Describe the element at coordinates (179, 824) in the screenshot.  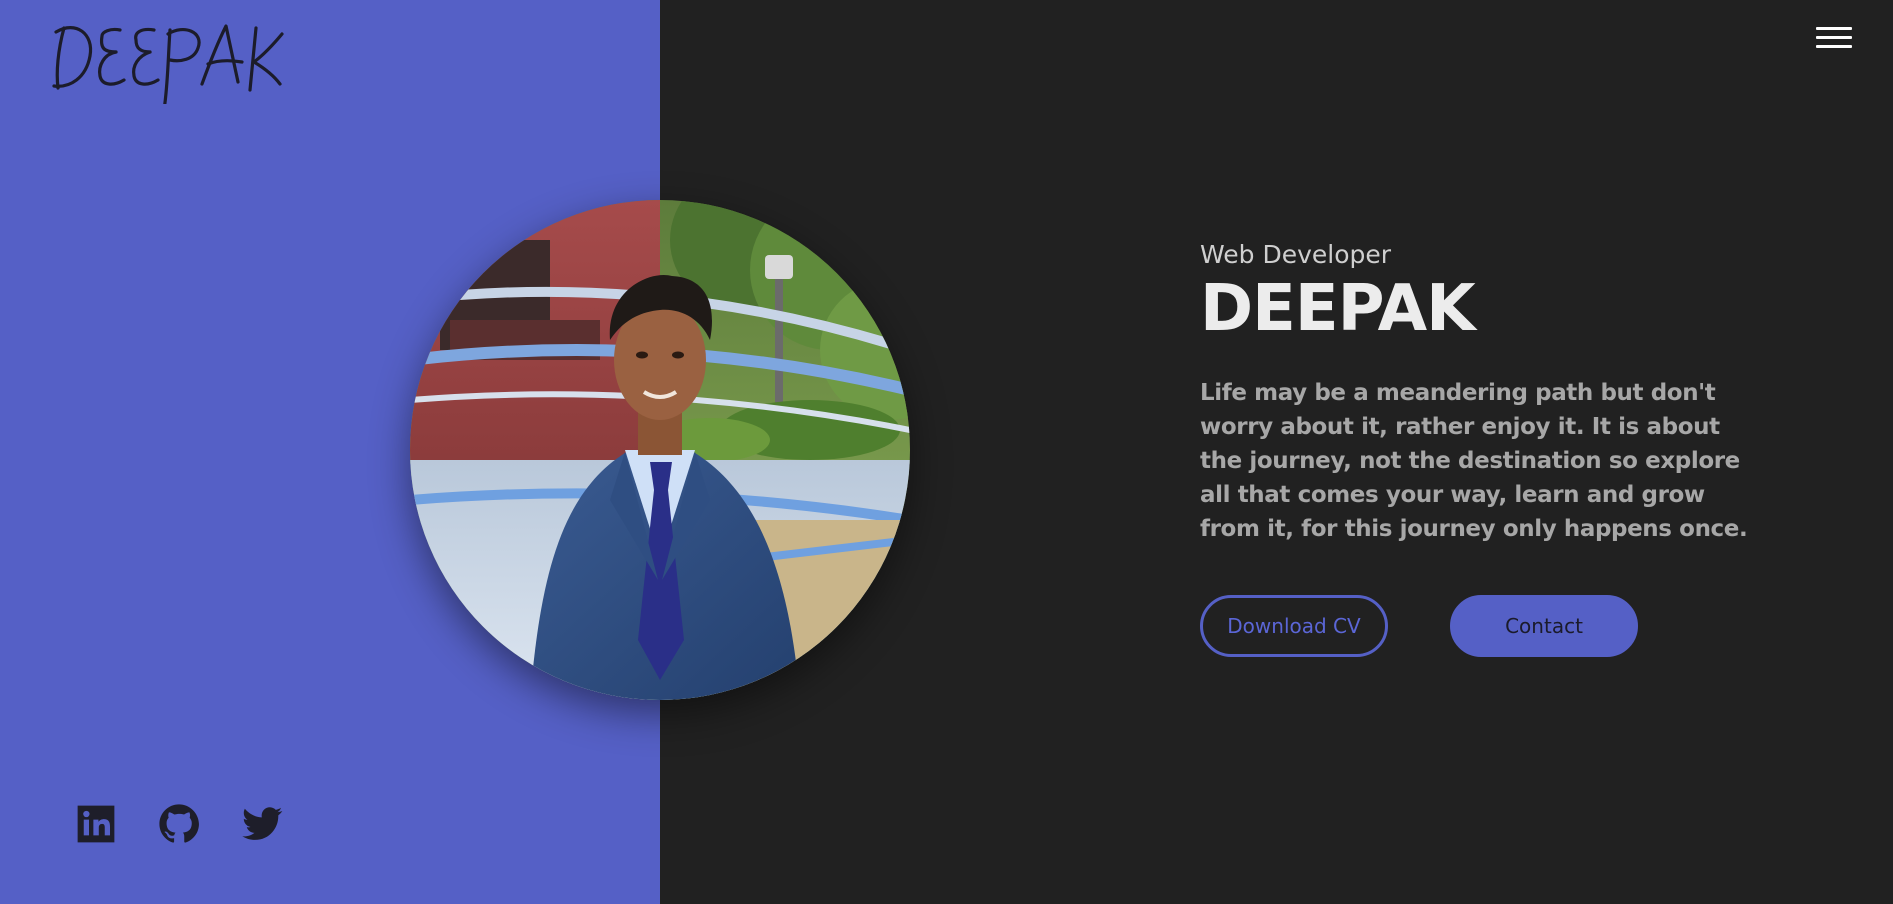
I see `github-icon` at that location.